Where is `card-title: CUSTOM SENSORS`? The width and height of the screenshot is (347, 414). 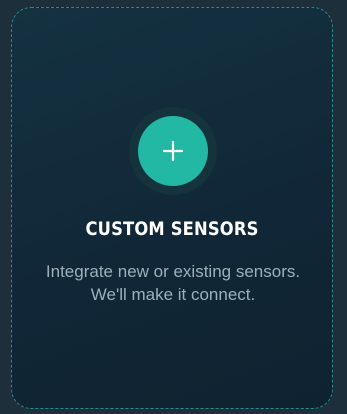 card-title: CUSTOM SENSORS is located at coordinates (172, 229).